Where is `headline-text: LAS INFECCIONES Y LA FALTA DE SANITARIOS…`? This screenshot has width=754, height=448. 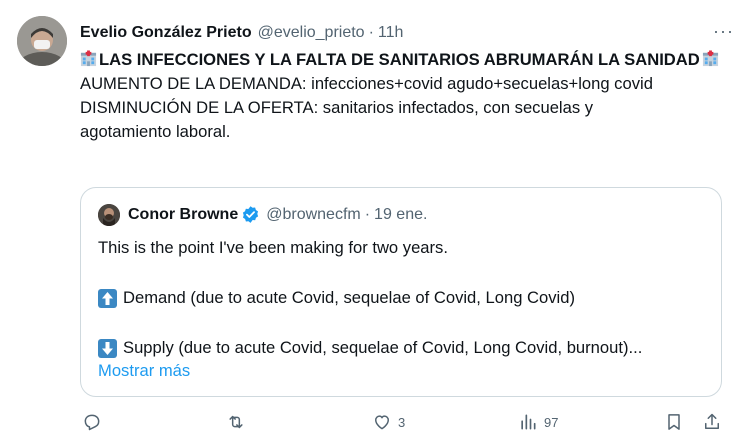 headline-text: LAS INFECCIONES Y LA FALTA DE SANITARIOS… is located at coordinates (399, 59).